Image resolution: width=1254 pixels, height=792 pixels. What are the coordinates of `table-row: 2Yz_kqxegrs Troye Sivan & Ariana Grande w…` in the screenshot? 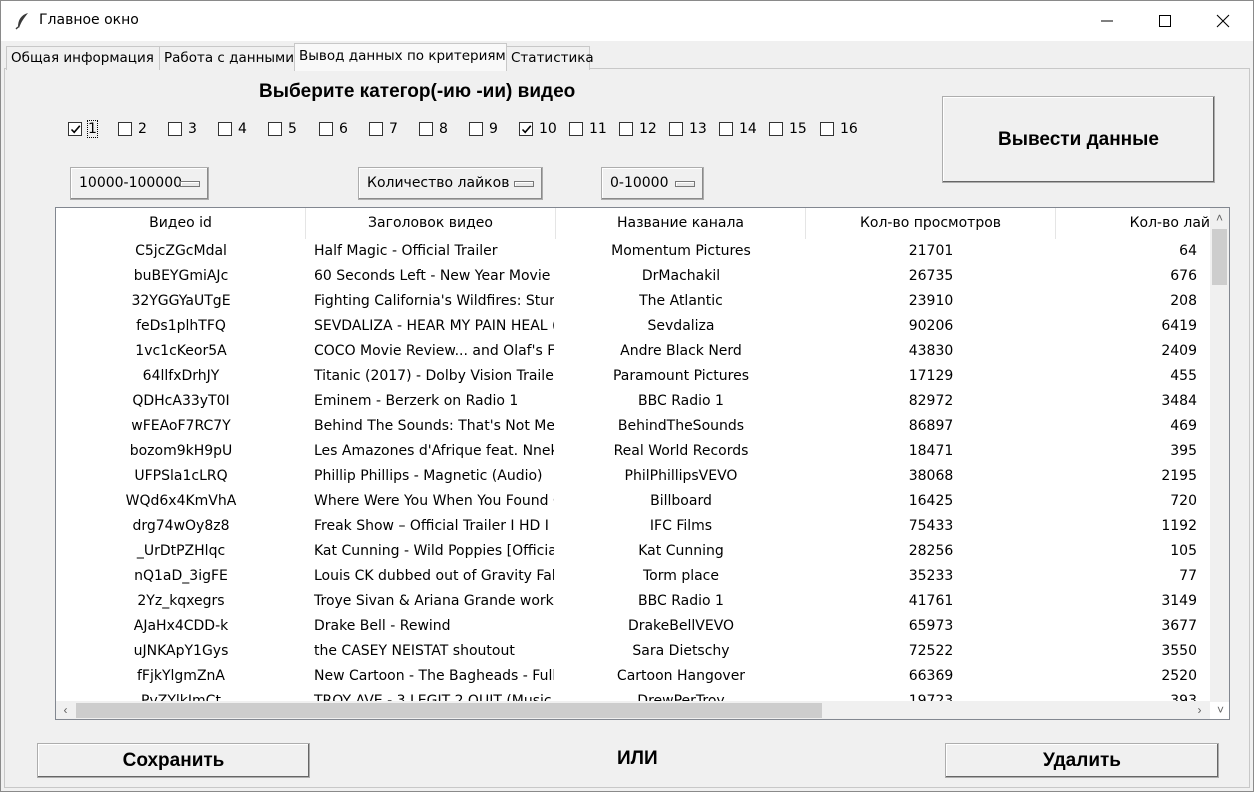 It's located at (633, 601).